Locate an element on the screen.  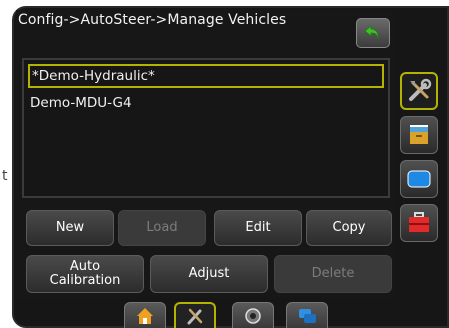
bottom-tab-guidance is located at coordinates (253, 315).